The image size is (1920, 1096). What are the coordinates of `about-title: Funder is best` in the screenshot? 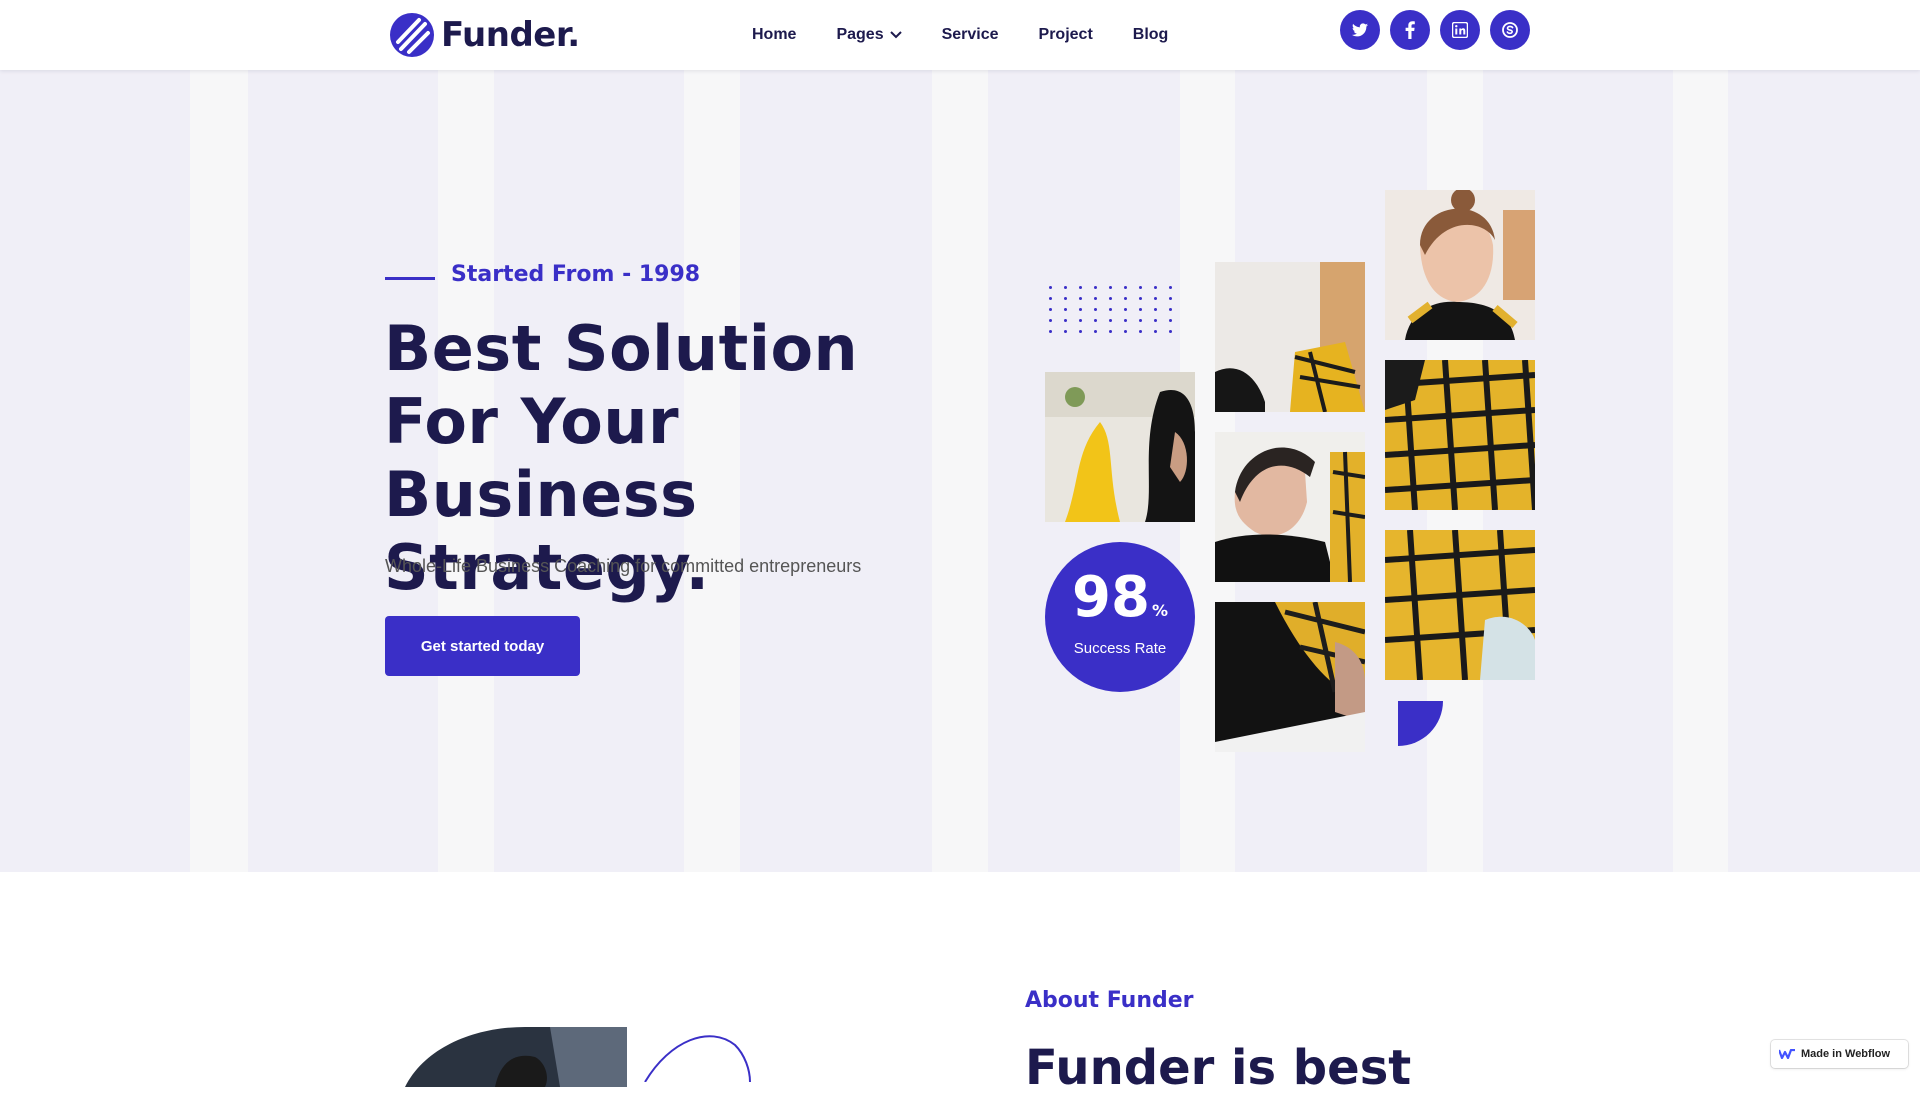 It's located at (1218, 1068).